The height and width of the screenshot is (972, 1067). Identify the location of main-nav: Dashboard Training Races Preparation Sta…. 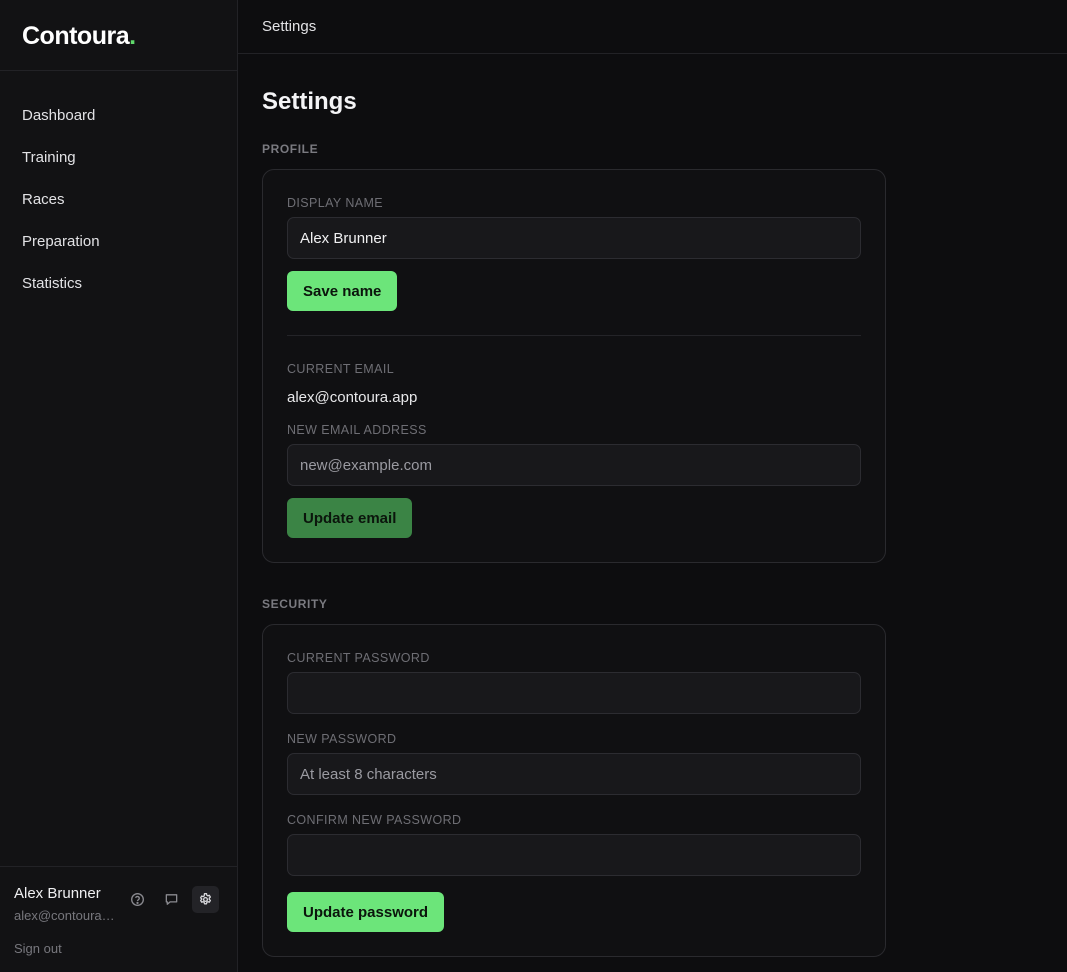
(118, 189).